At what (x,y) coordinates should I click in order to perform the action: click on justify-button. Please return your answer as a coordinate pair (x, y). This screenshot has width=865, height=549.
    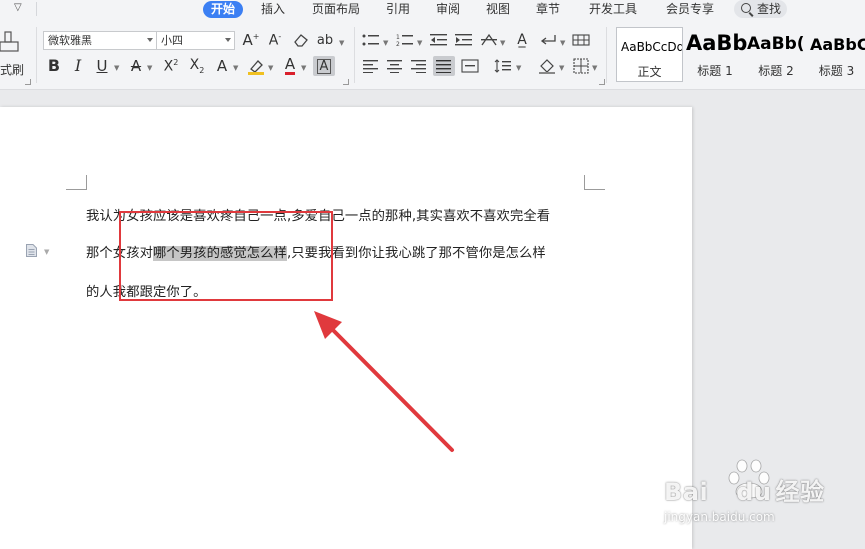
    Looking at the image, I should click on (444, 66).